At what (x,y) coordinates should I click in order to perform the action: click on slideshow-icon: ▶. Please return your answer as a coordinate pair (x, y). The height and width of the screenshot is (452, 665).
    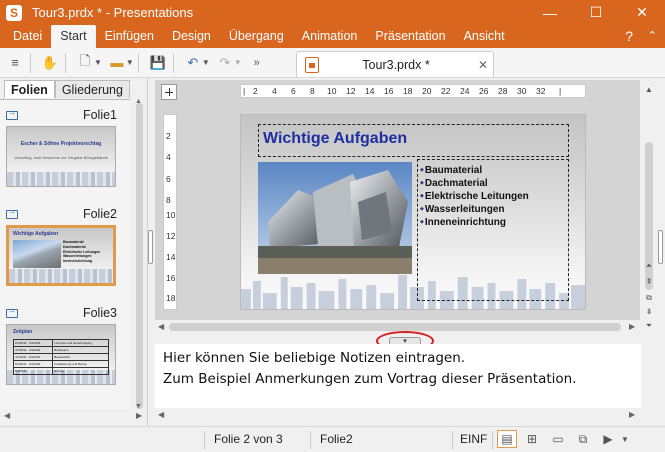
    Looking at the image, I should click on (608, 439).